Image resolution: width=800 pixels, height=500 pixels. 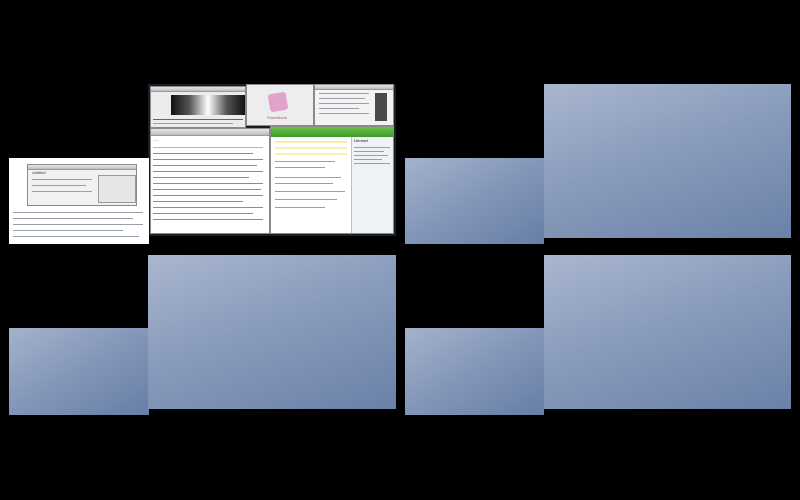 What do you see at coordinates (332, 132) in the screenshot?
I see `browser-right-green-header` at bounding box center [332, 132].